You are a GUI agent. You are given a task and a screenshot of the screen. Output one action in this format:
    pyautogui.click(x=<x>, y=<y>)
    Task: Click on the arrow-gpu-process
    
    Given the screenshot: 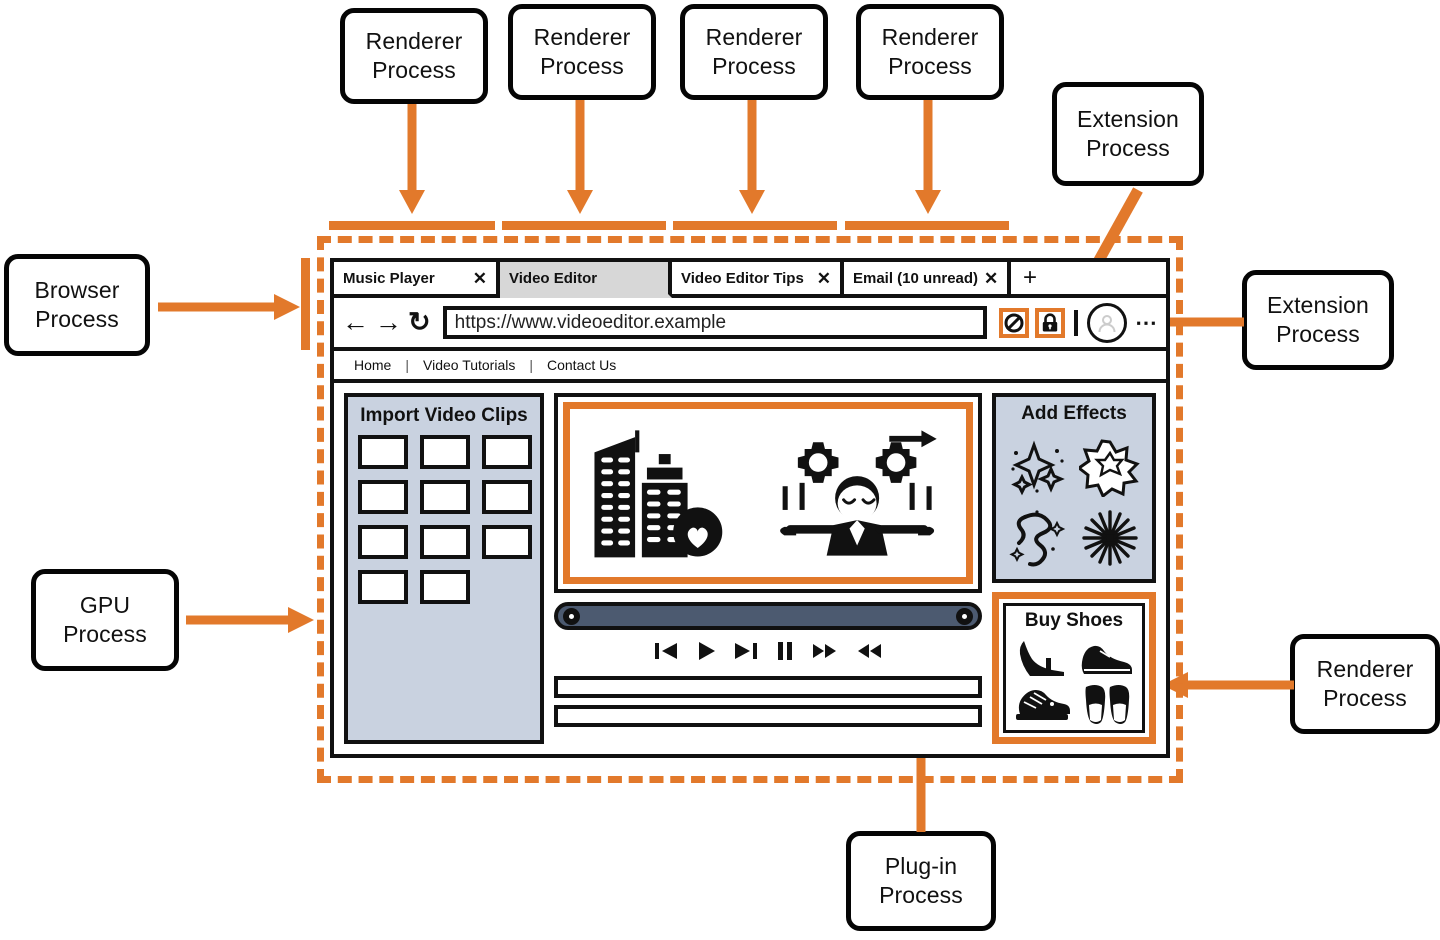 What is the action you would take?
    pyautogui.click(x=250, y=620)
    